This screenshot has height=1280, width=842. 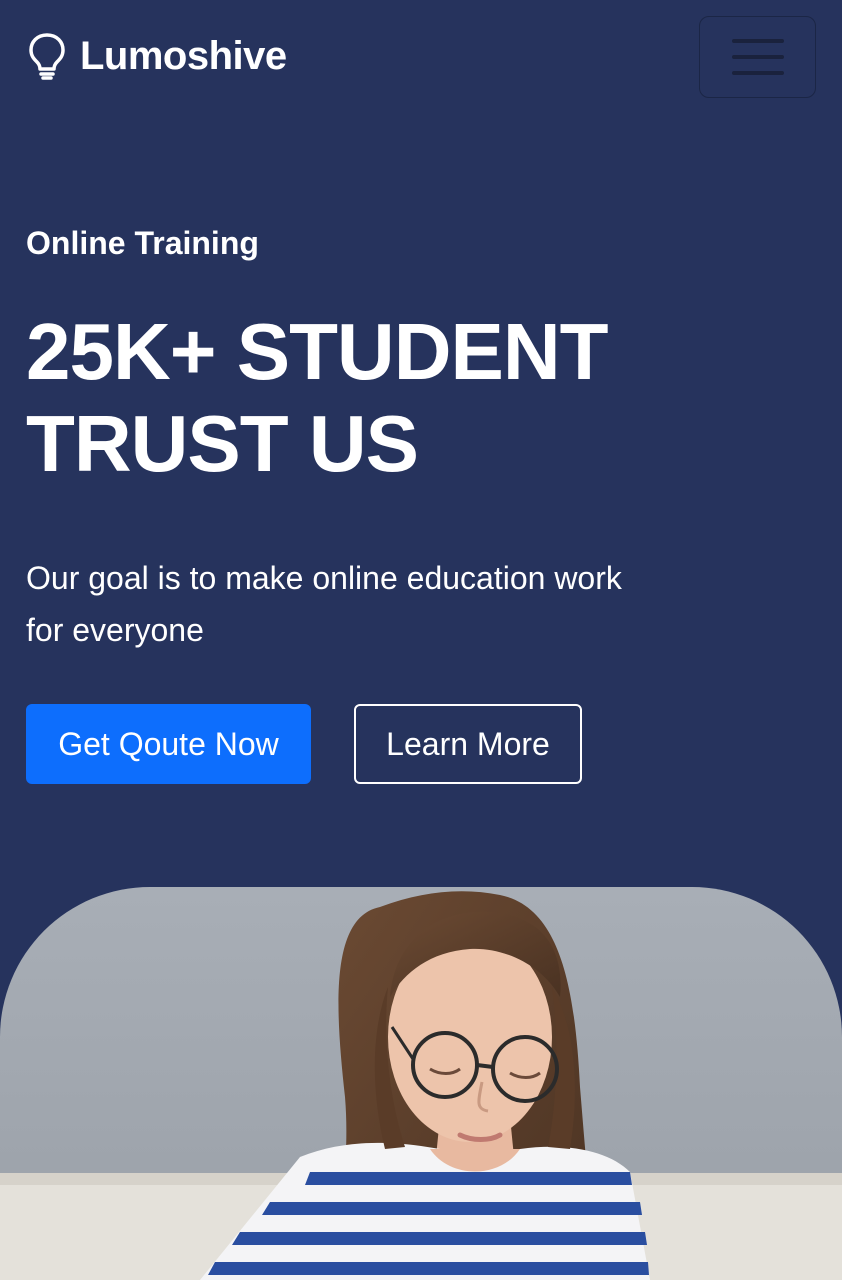 I want to click on learn-more-button: Learn More, so click(x=468, y=744).